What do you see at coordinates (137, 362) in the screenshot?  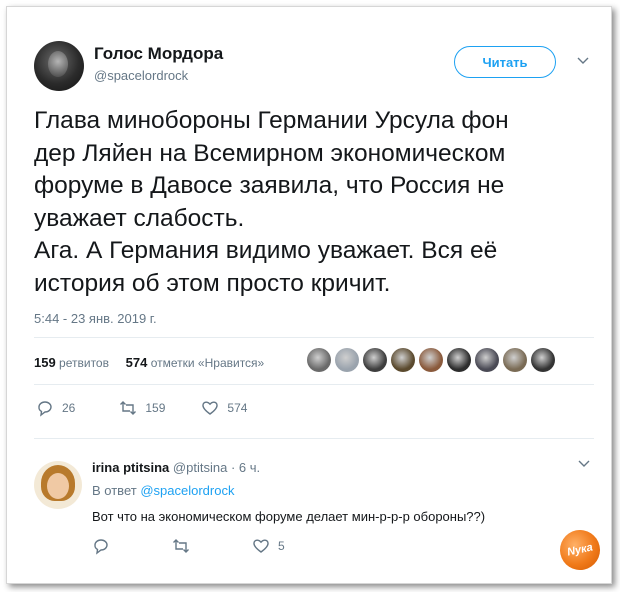 I see `likes-count: 574` at bounding box center [137, 362].